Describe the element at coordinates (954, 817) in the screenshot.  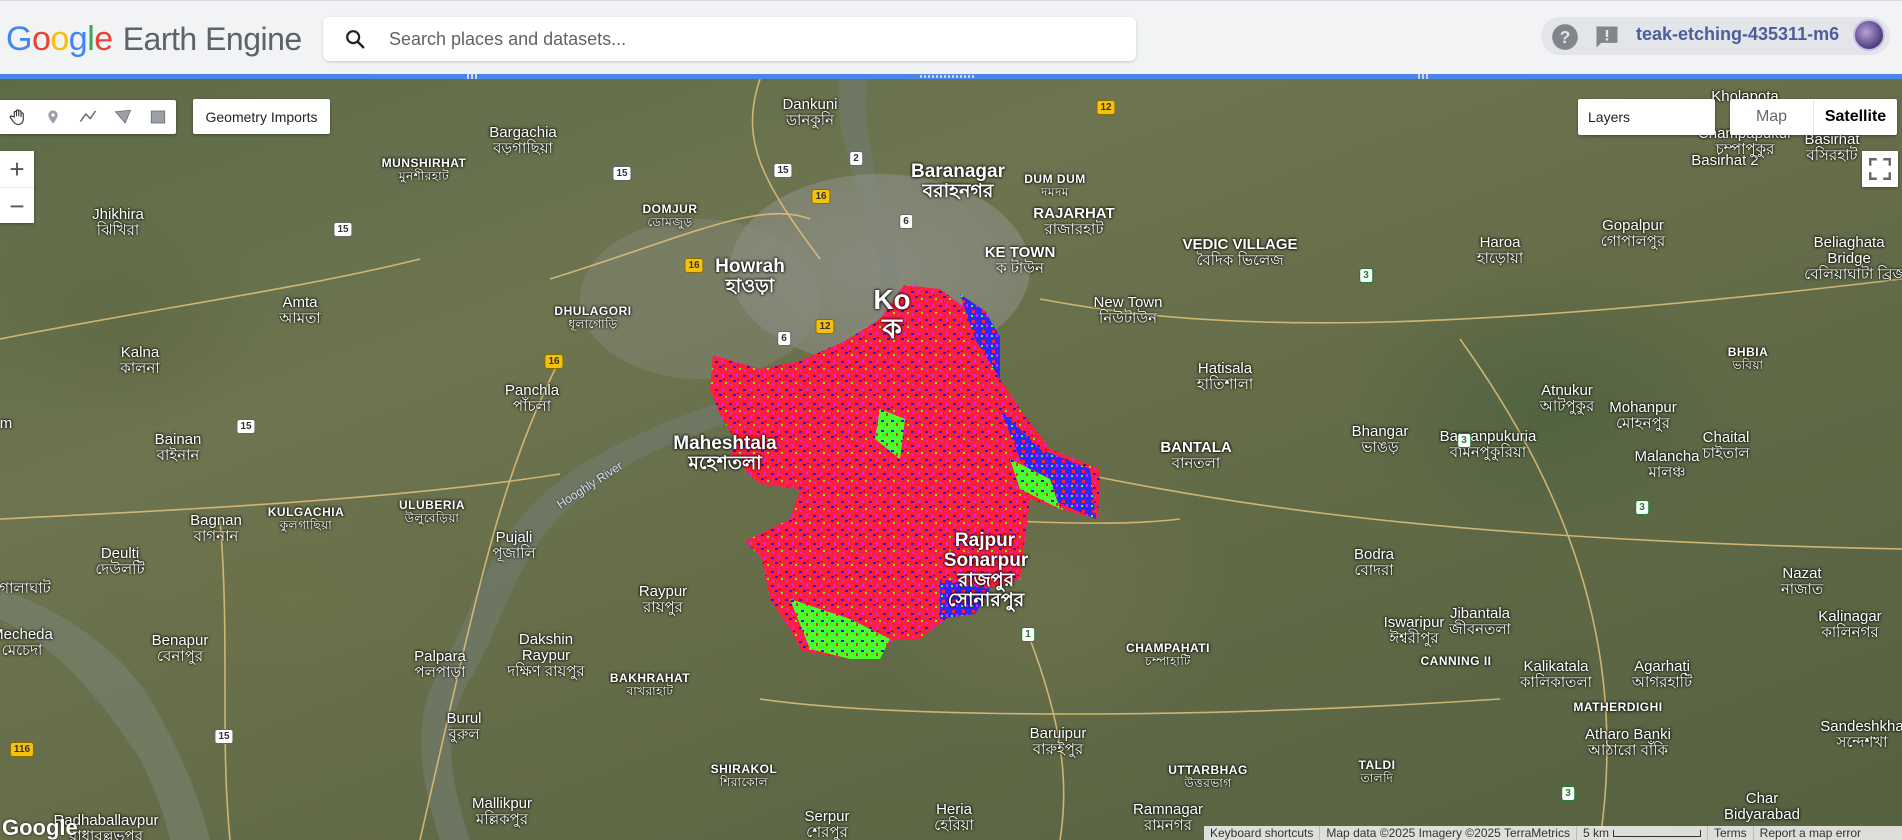
I see `place-label: Heria হেরিয়া` at that location.